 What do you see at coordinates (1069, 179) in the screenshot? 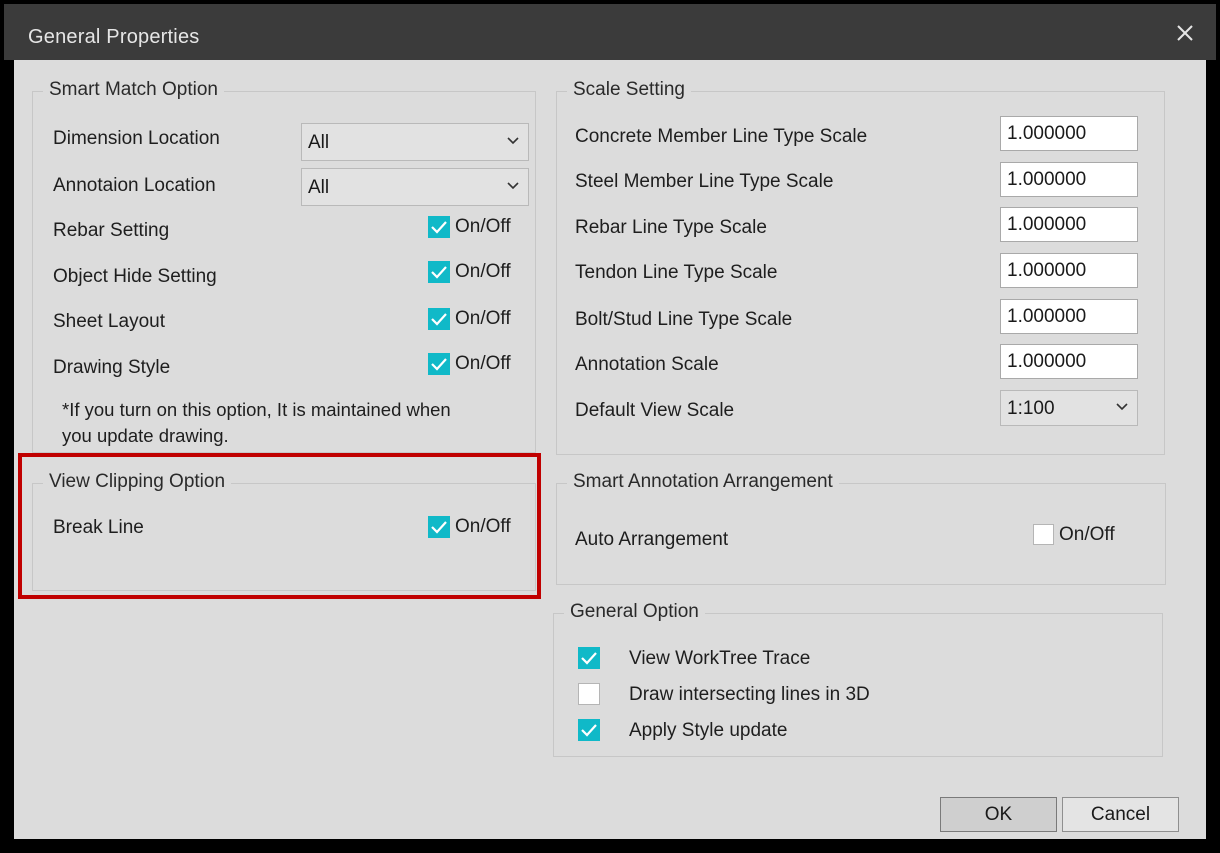
I see `steel-scale-input: 1.000000` at bounding box center [1069, 179].